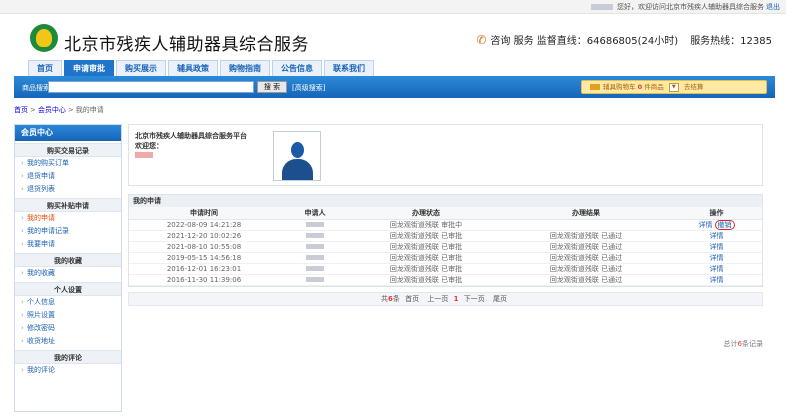 The width and height of the screenshot is (786, 416). I want to click on nav-policy: 辅具政策, so click(193, 68).